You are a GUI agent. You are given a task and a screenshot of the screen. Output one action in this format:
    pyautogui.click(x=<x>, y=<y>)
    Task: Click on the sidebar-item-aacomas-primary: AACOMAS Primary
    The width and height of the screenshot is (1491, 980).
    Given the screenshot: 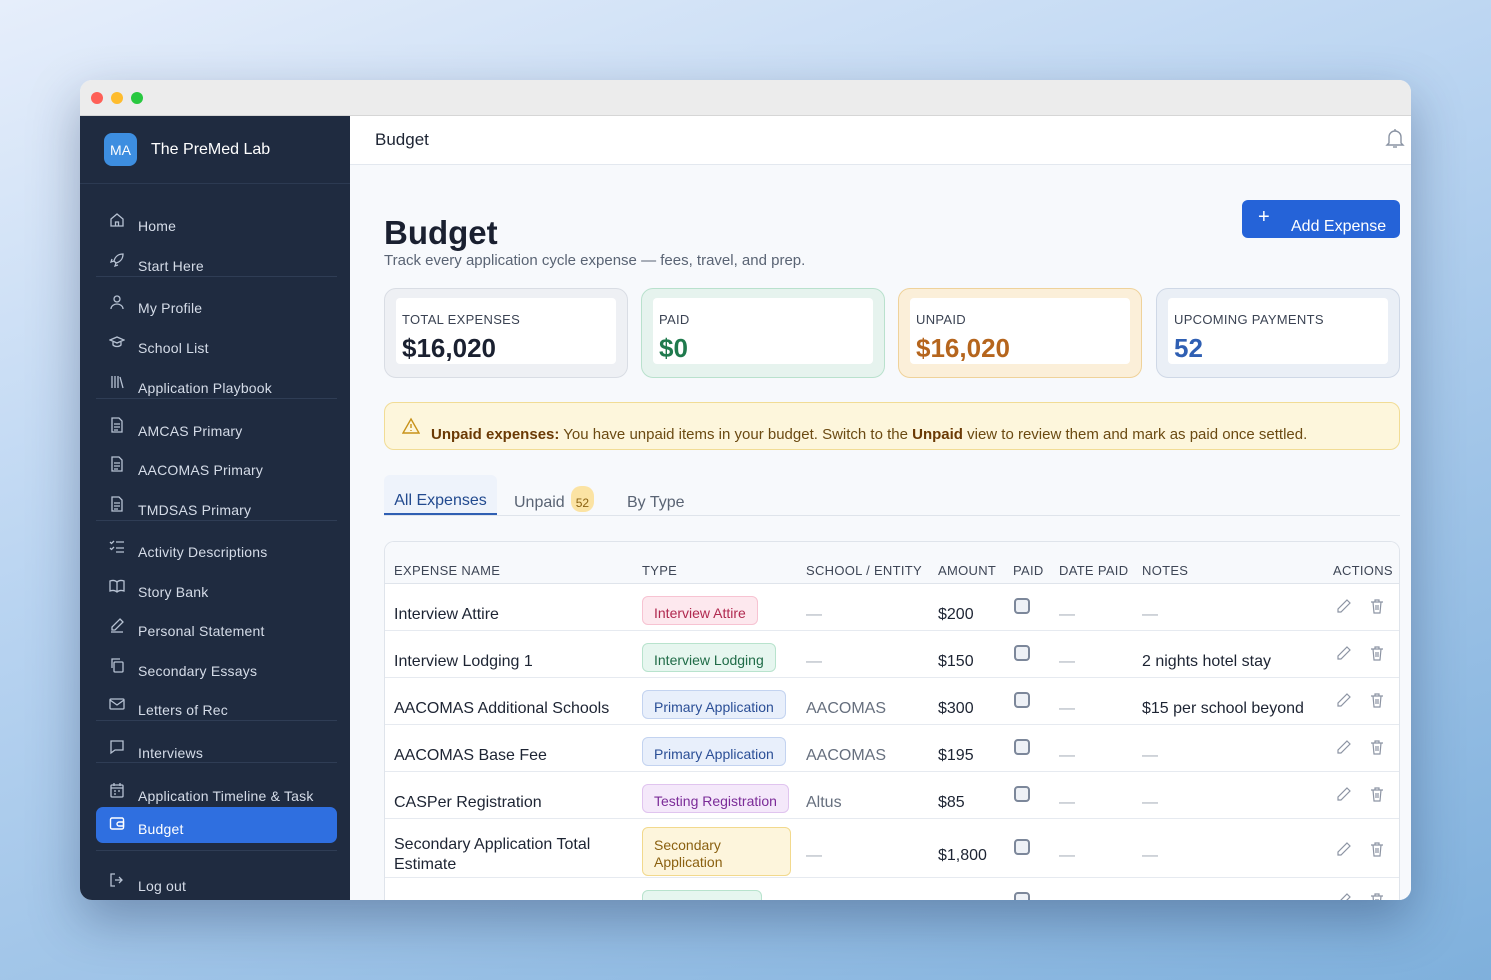 What is the action you would take?
    pyautogui.click(x=216, y=466)
    